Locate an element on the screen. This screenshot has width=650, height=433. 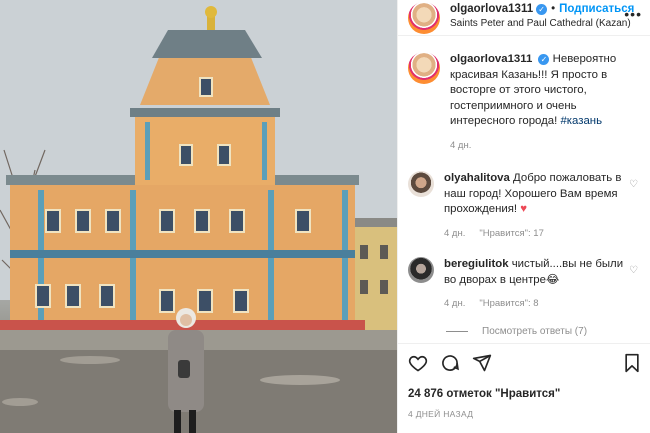
post-actions: 24 876 отметок "Нравится" 4 ДНЕЙ НАЗАД is located at coordinates (524, 381).